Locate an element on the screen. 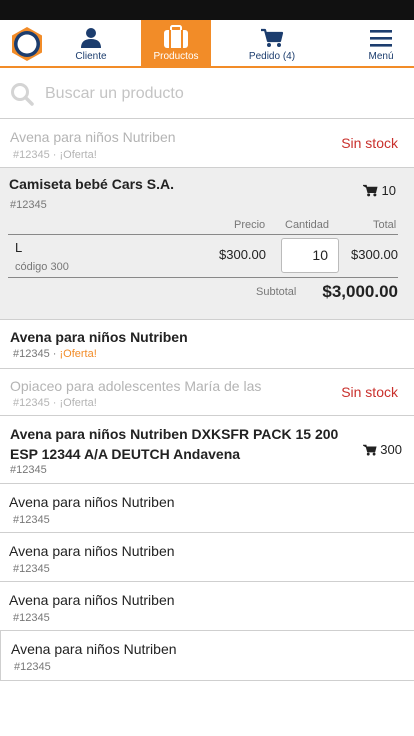  nav-pedido: Pedido (4) is located at coordinates (272, 44).